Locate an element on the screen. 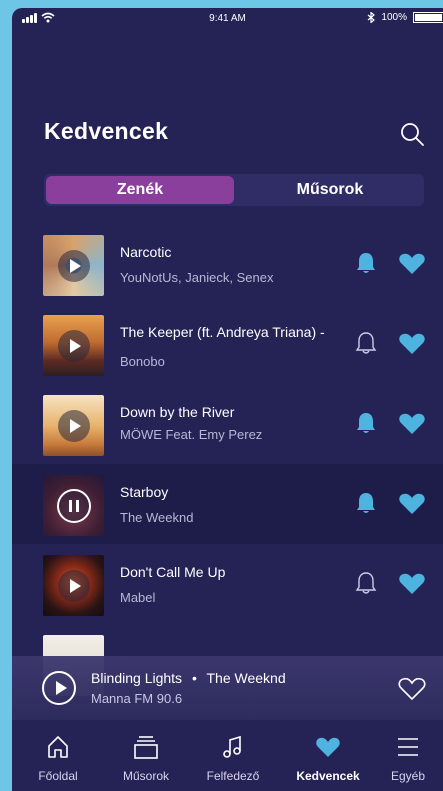 Image resolution: width=443 pixels, height=791 pixels. track-title: The Keeper (ft. Andreya Triana) - is located at coordinates (222, 332).